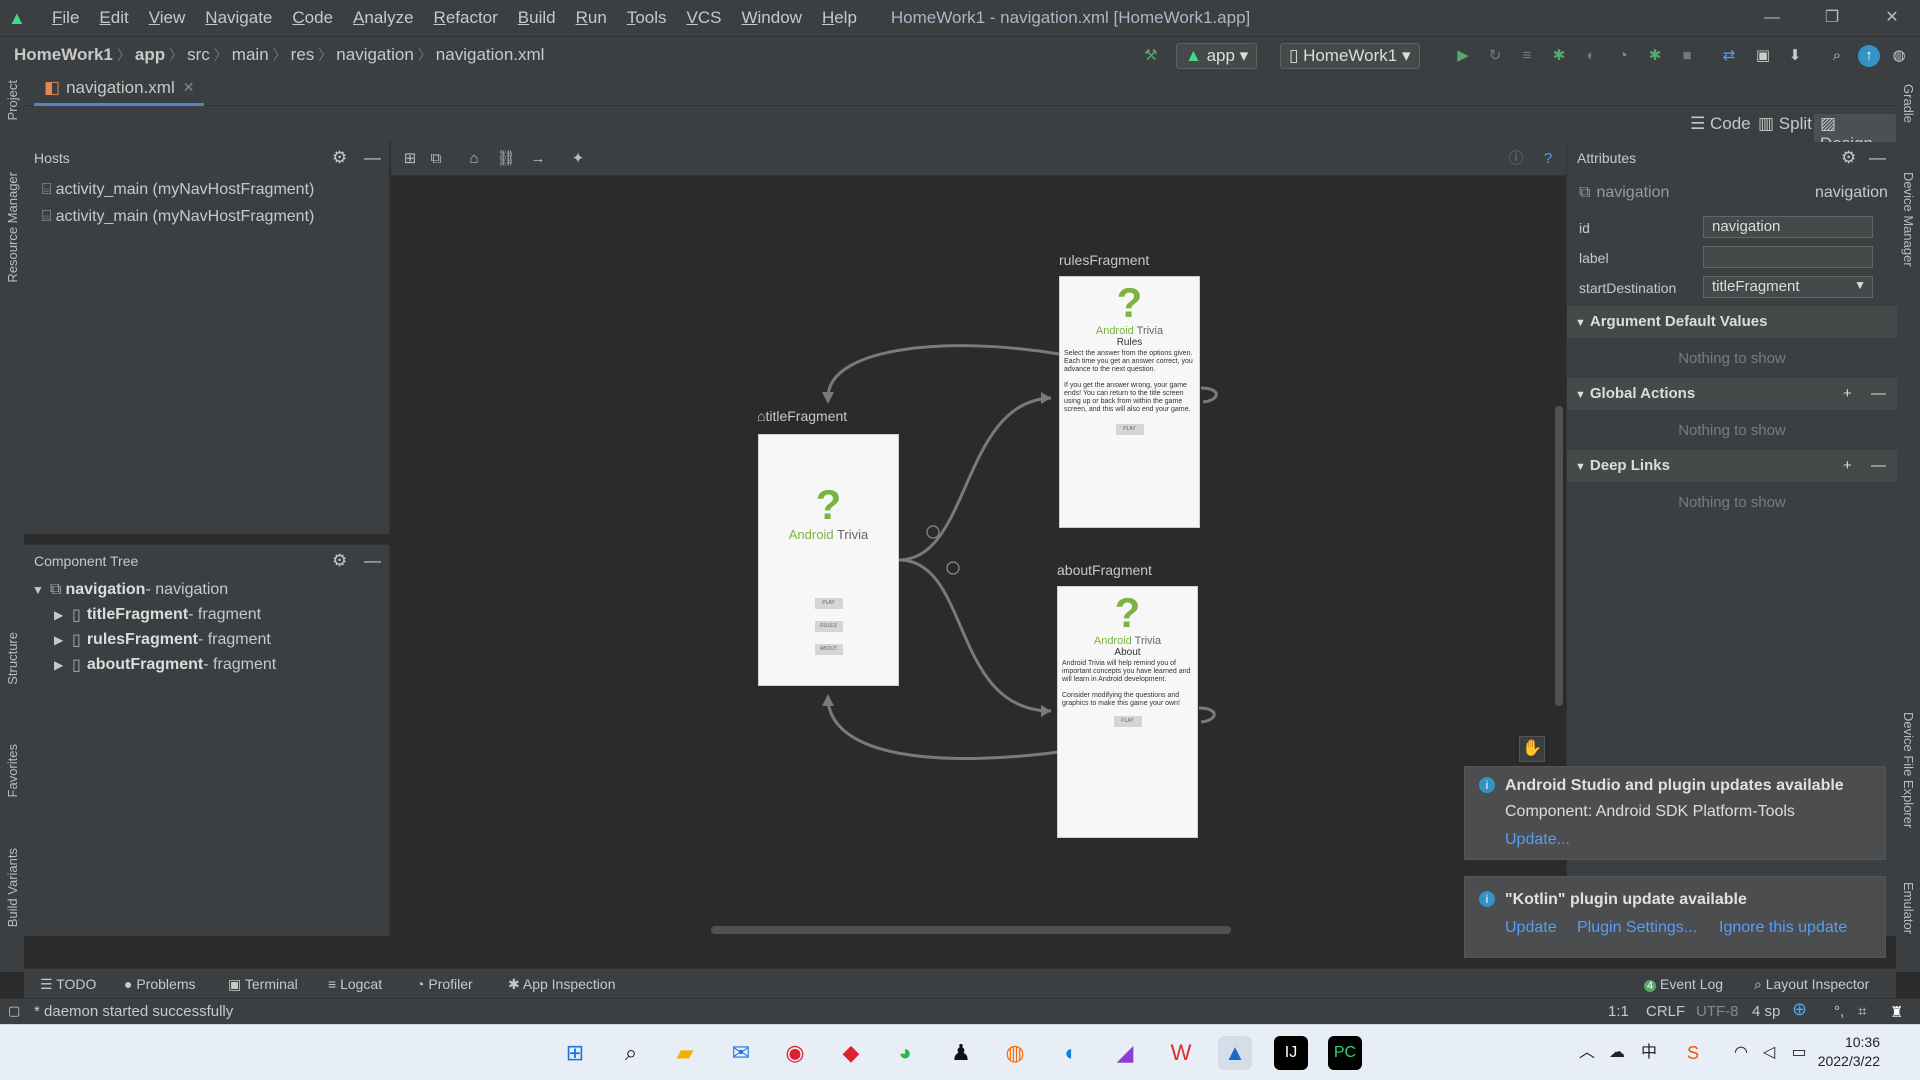 This screenshot has height=1080, width=1920. What do you see at coordinates (1899, 56) in the screenshot?
I see `account-icon: ◍` at bounding box center [1899, 56].